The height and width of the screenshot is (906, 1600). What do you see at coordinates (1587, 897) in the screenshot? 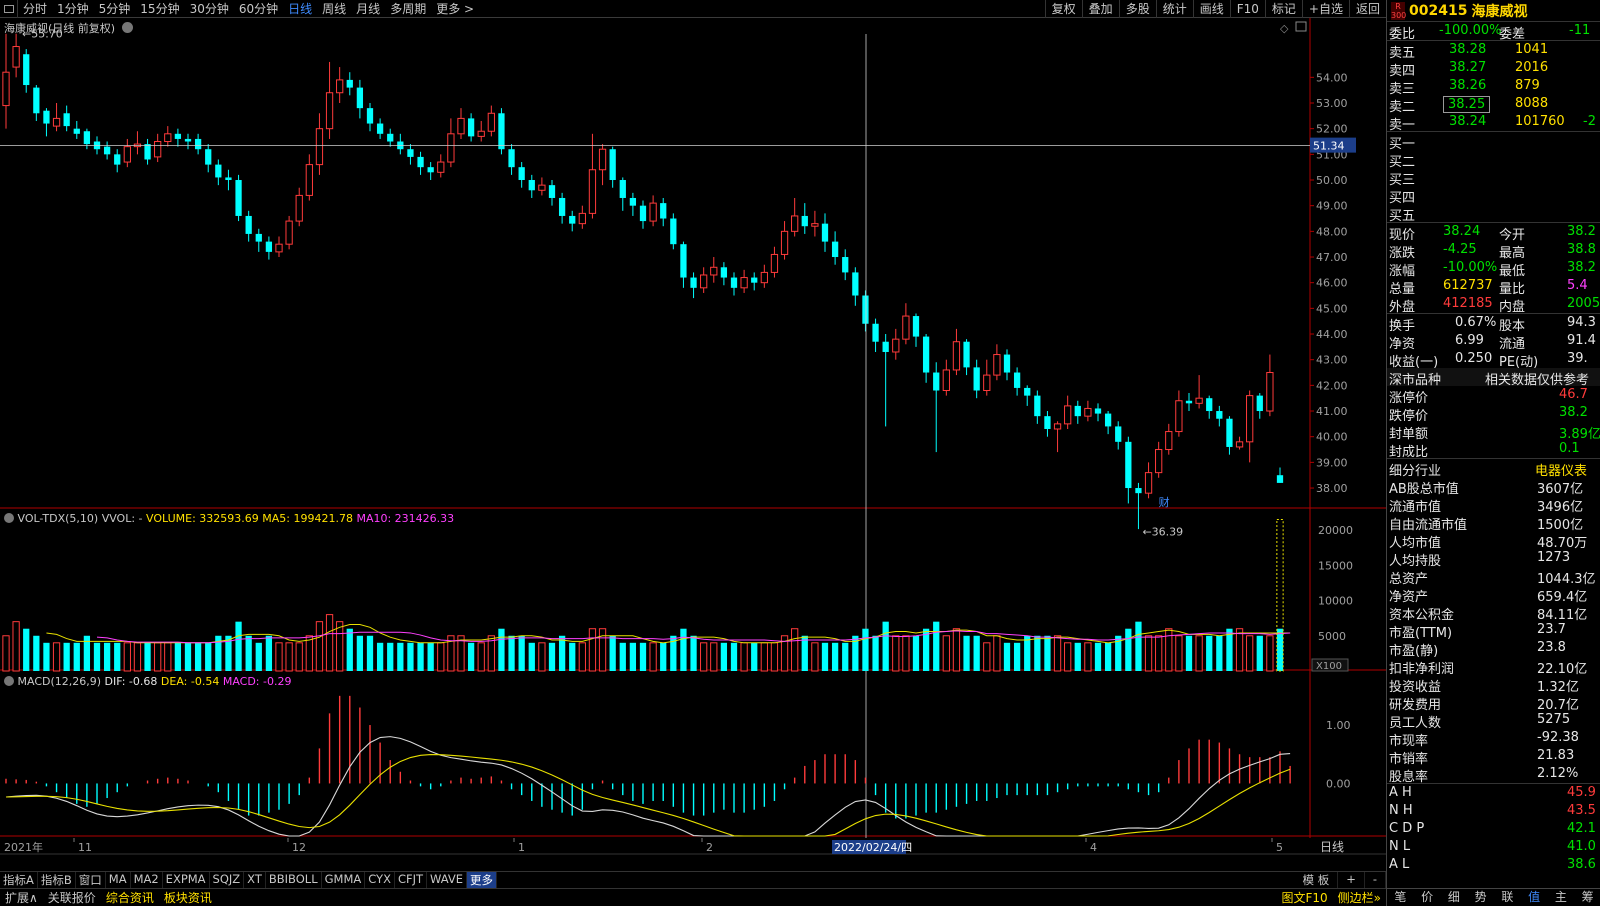
I see `side-tab-7: 筹` at bounding box center [1587, 897].